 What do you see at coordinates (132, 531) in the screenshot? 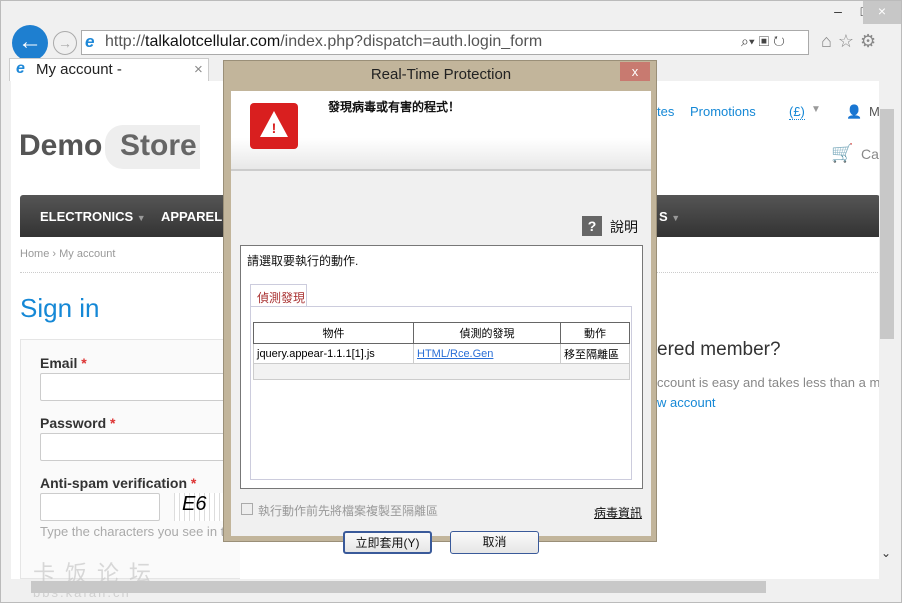
I see `captcha-hint: Type the characters you see in t` at bounding box center [132, 531].